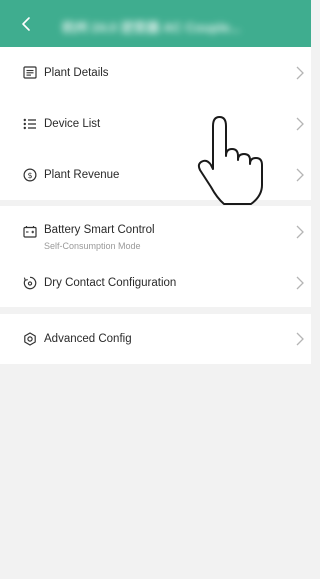 The width and height of the screenshot is (320, 579). I want to click on menu-item-plant-revenue: $ Plant Revenue, so click(155, 174).